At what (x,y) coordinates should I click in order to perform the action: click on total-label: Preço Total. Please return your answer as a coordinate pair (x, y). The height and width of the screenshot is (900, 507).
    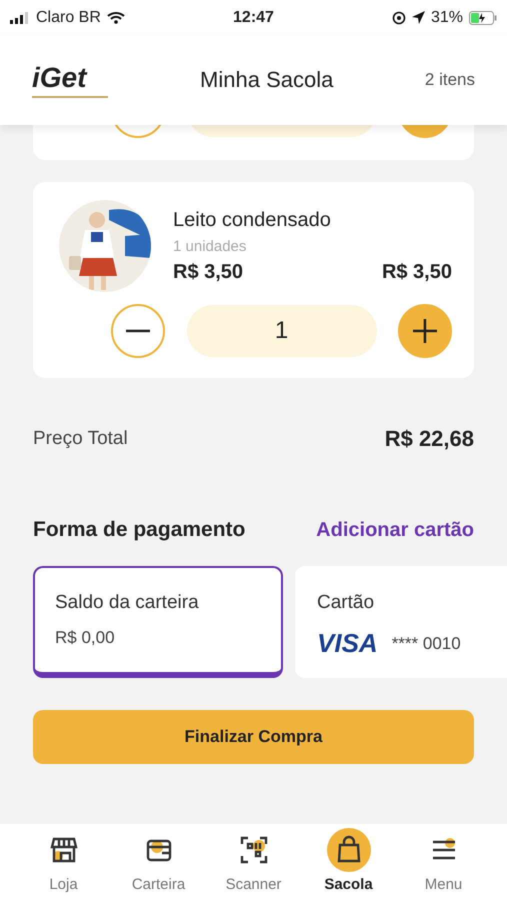
    Looking at the image, I should click on (80, 439).